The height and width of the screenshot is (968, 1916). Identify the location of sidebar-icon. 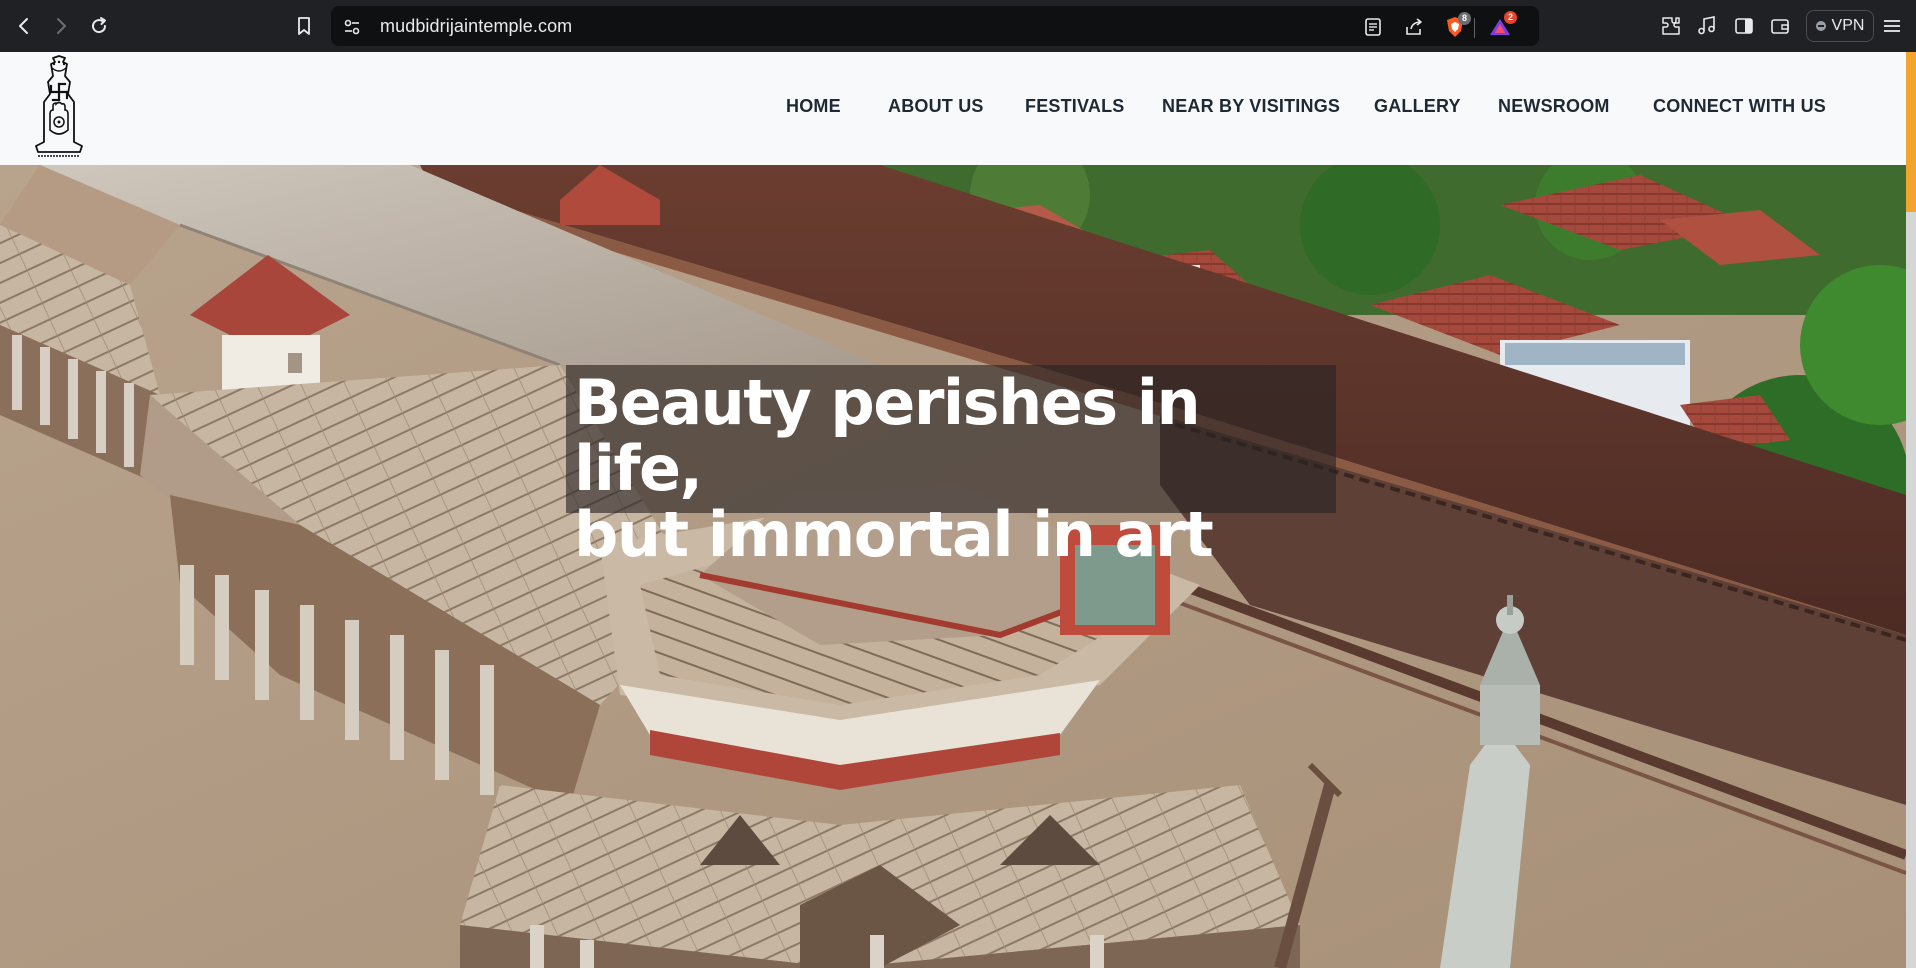
(1744, 26).